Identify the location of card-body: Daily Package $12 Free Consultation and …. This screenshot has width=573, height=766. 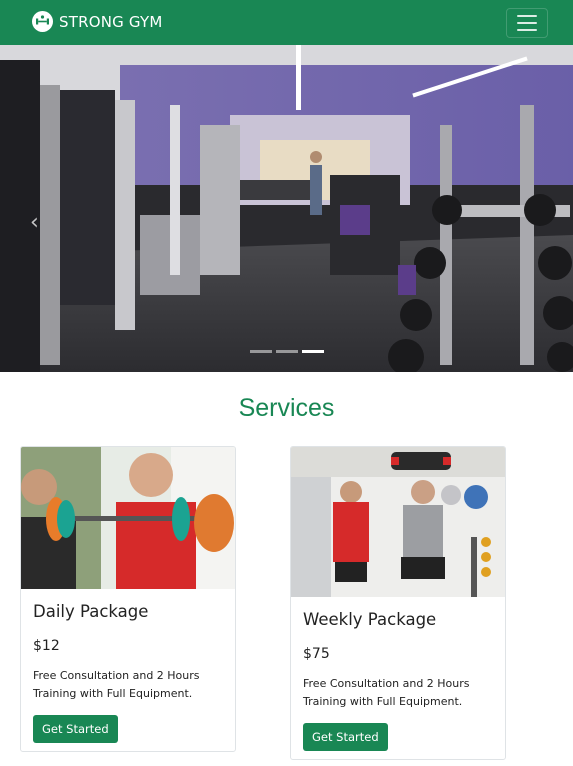
(129, 672).